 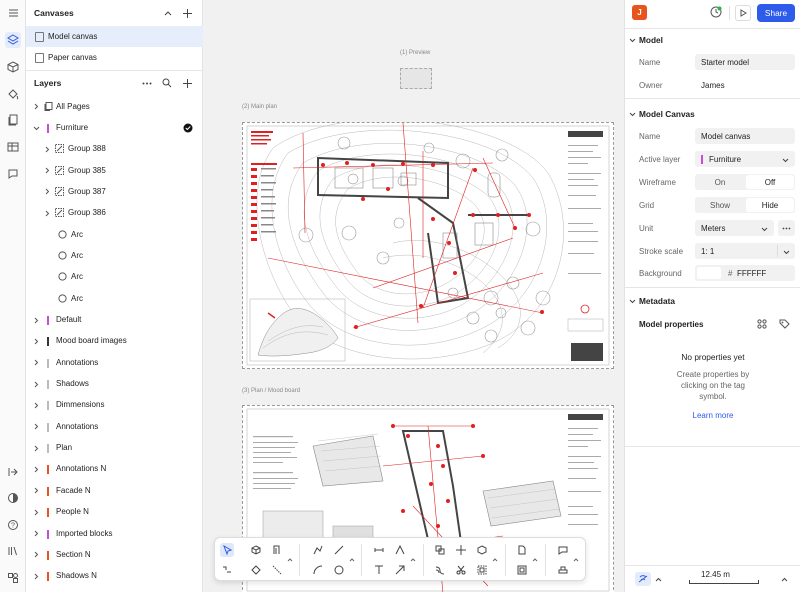 What do you see at coordinates (709, 273) in the screenshot?
I see `background-color-swatch` at bounding box center [709, 273].